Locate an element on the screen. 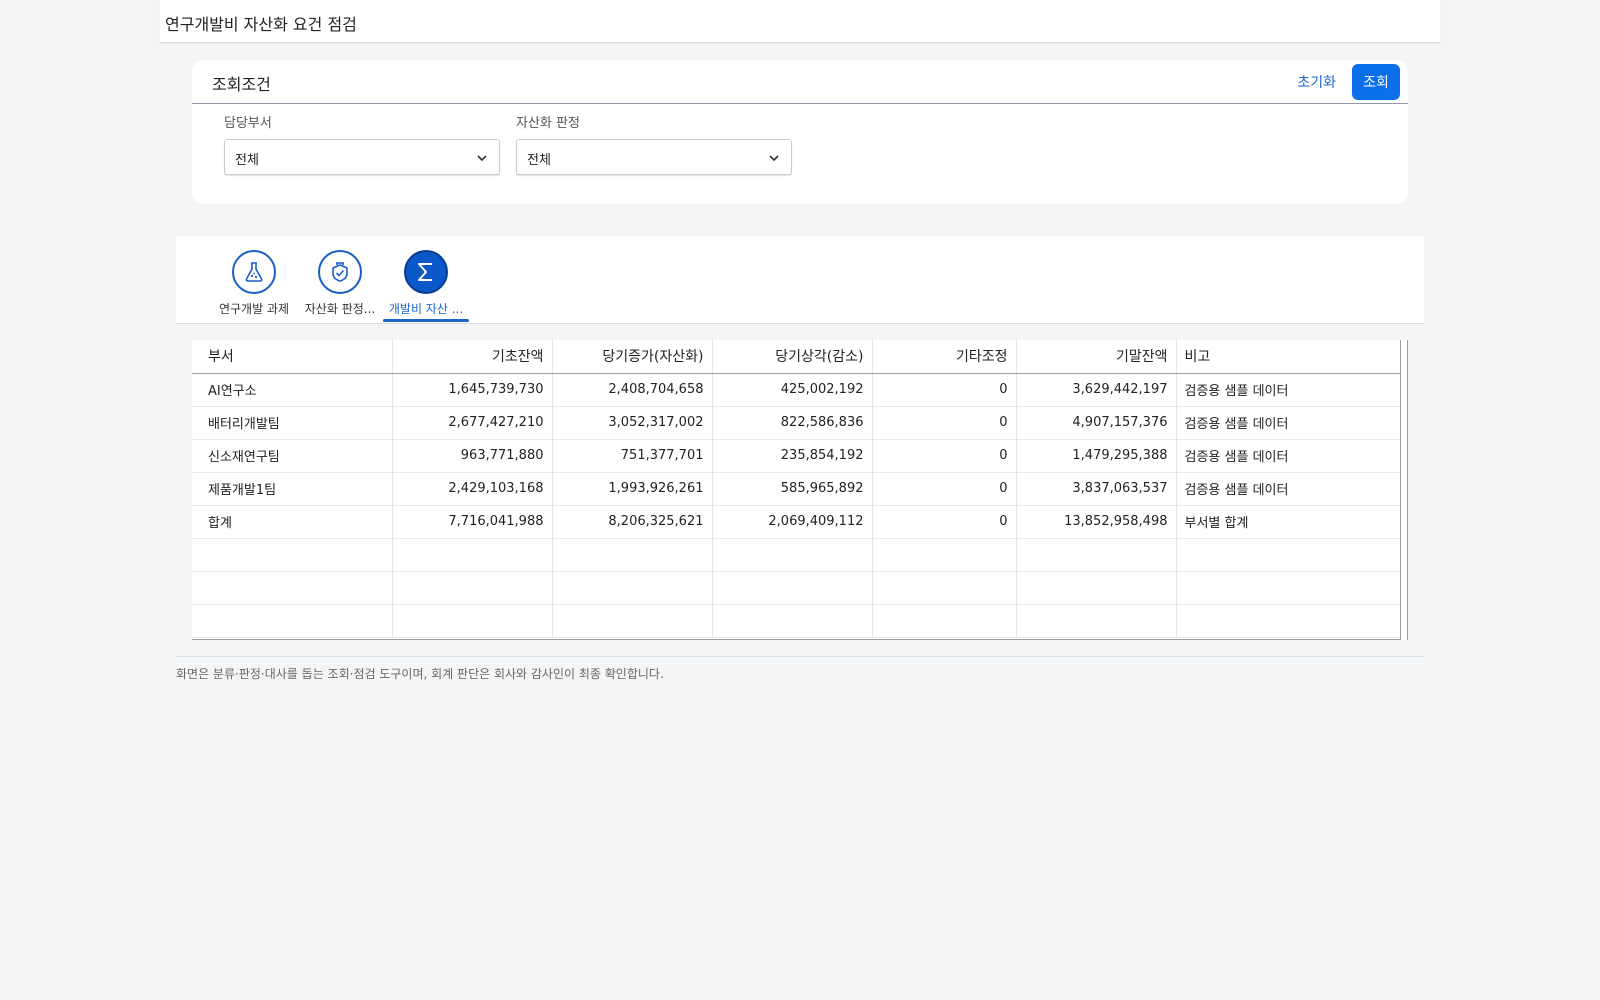 This screenshot has width=1600, height=1000. reset-button: 초기화 is located at coordinates (1316, 82).